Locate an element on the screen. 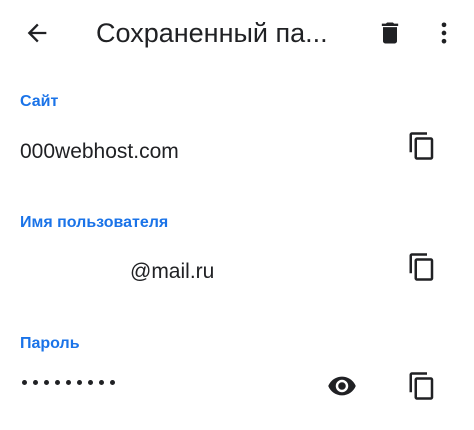 The height and width of the screenshot is (430, 474). site-value: 000webhost.com is located at coordinates (99, 151).